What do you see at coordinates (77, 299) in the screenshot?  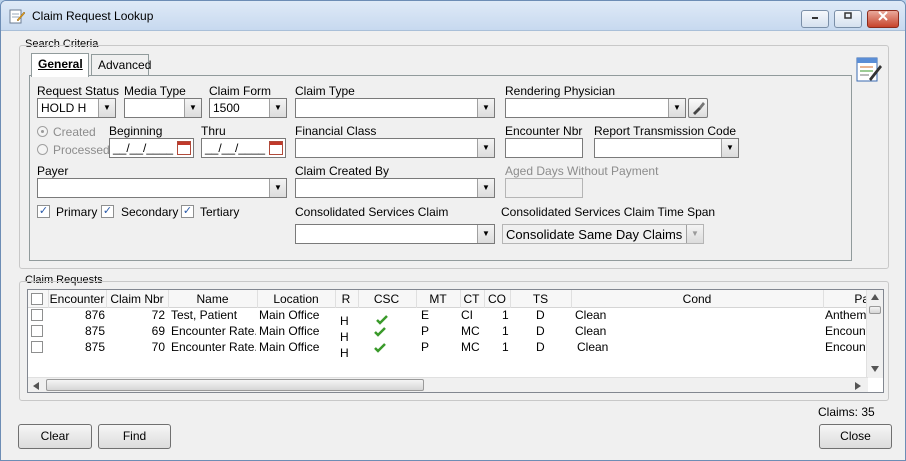 I see `column-header-encounter: Encounter` at bounding box center [77, 299].